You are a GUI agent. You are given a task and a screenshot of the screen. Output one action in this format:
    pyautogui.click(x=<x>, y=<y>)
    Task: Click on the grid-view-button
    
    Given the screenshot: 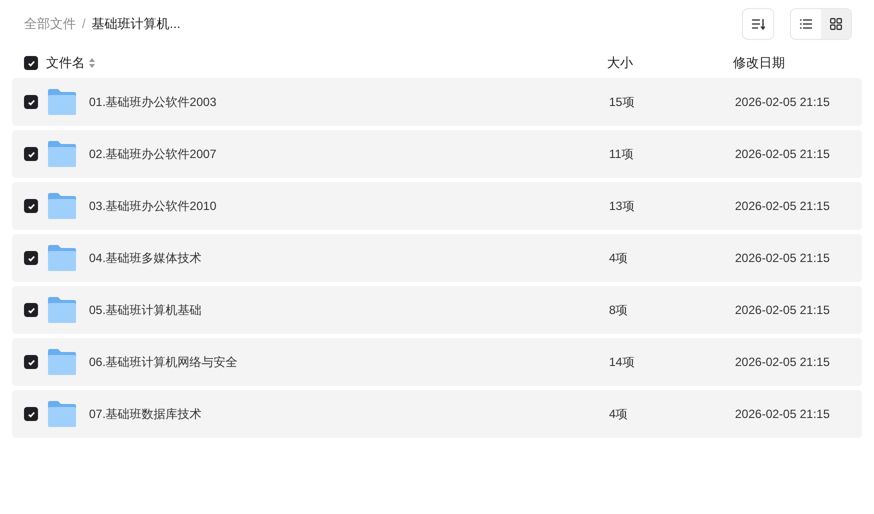 What is the action you would take?
    pyautogui.click(x=836, y=24)
    